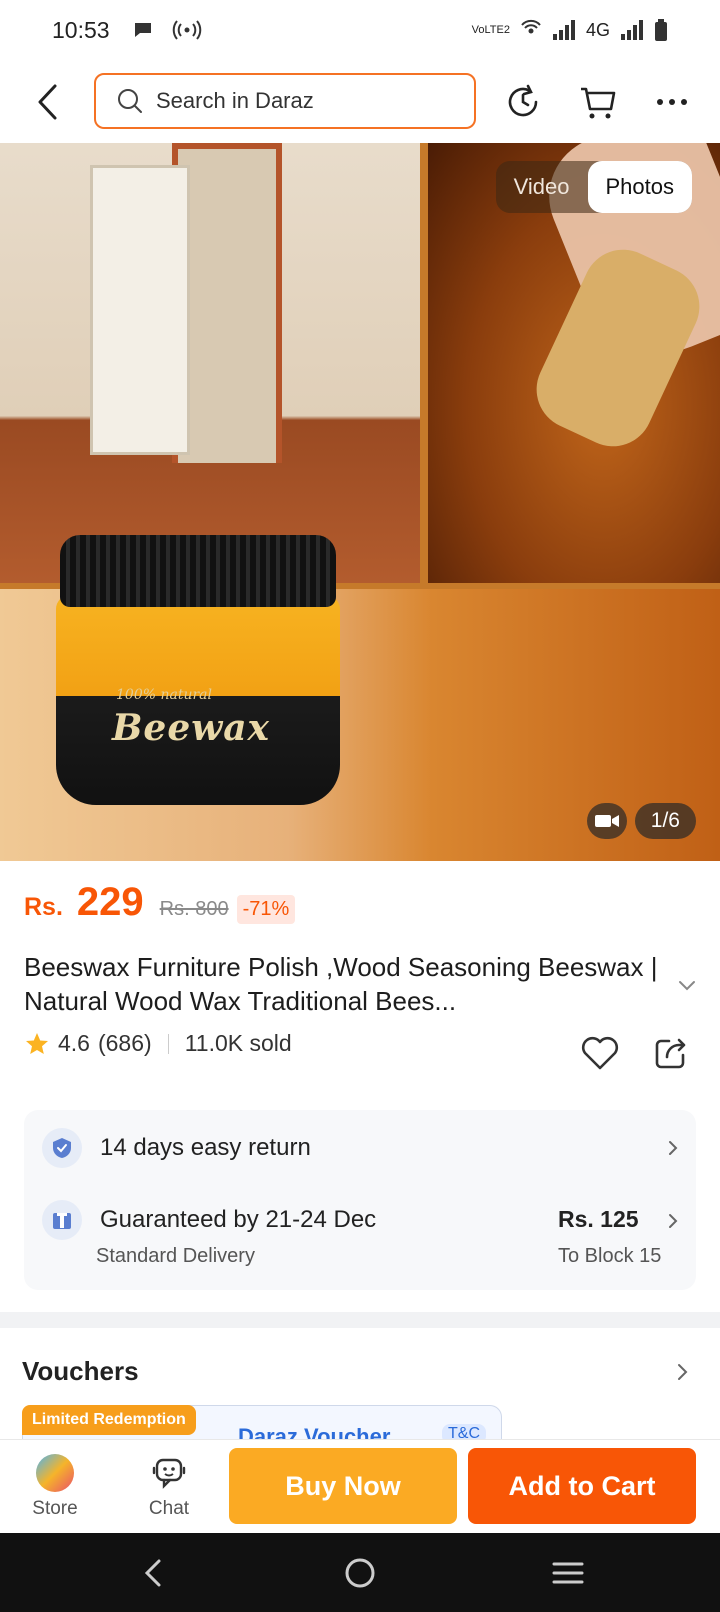  What do you see at coordinates (186, 30) in the screenshot?
I see `hotspot-icon` at bounding box center [186, 30].